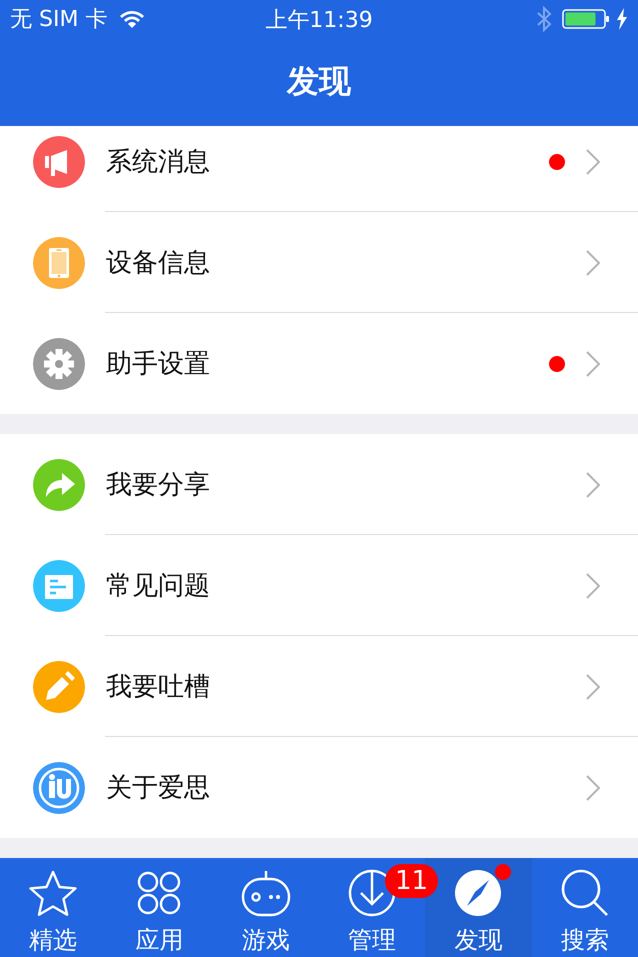 This screenshot has height=957, width=638. What do you see at coordinates (586, 19) in the screenshot?
I see `battery-icon` at bounding box center [586, 19].